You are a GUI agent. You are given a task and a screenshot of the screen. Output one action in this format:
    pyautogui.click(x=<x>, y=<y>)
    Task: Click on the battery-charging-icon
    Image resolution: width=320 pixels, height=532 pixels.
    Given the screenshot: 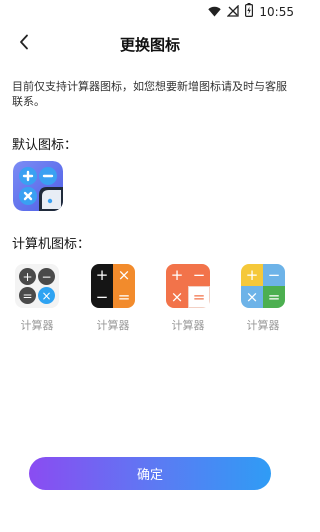 What is the action you would take?
    pyautogui.click(x=249, y=11)
    